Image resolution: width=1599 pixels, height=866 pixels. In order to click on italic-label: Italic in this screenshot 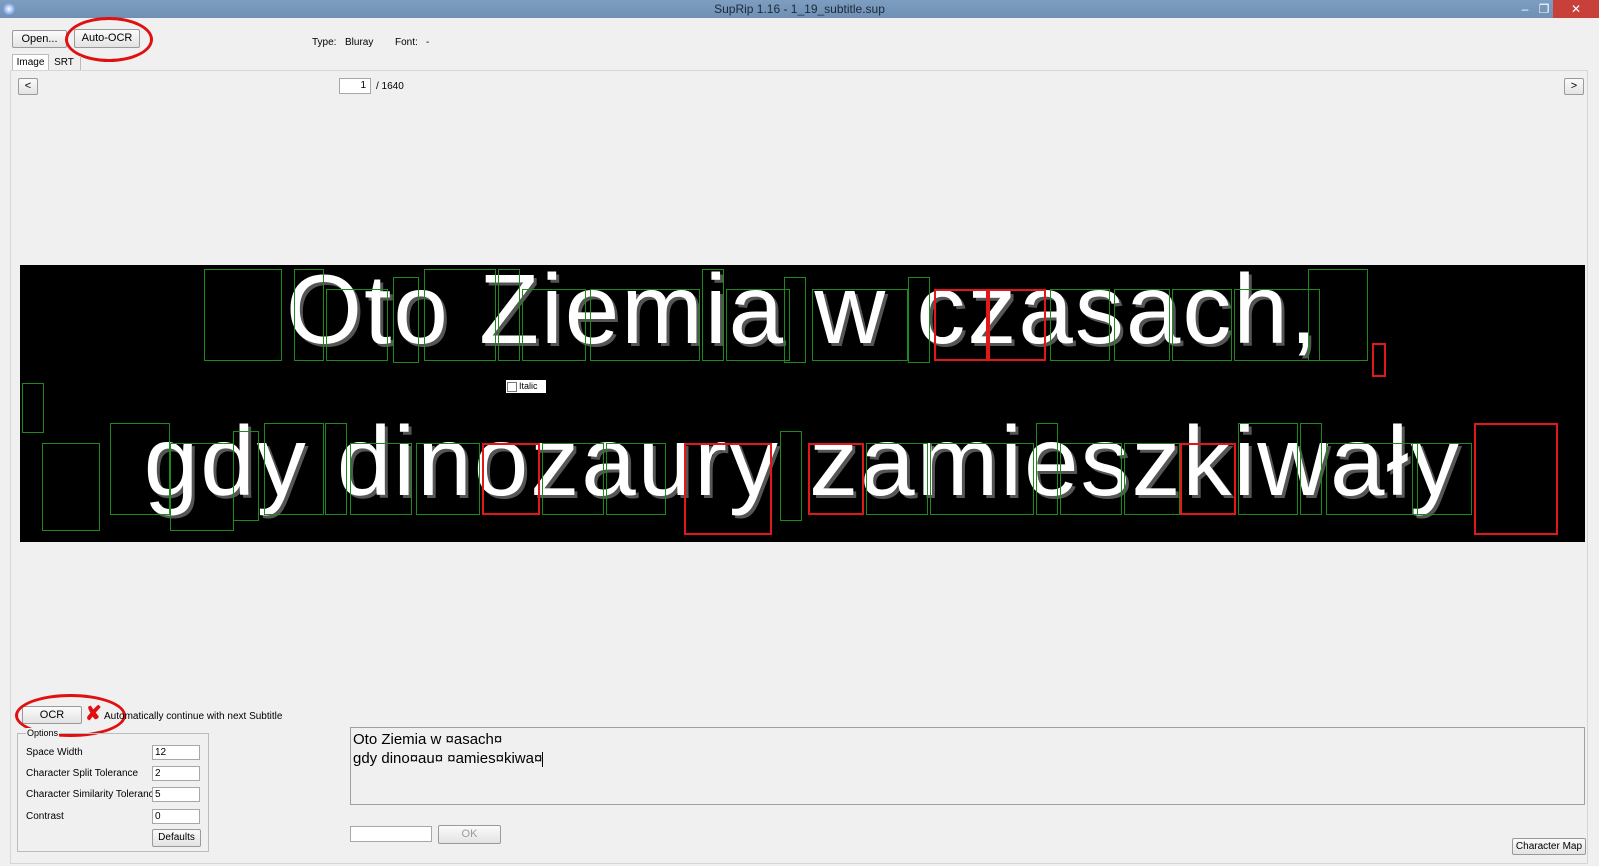, I will do `click(528, 386)`.